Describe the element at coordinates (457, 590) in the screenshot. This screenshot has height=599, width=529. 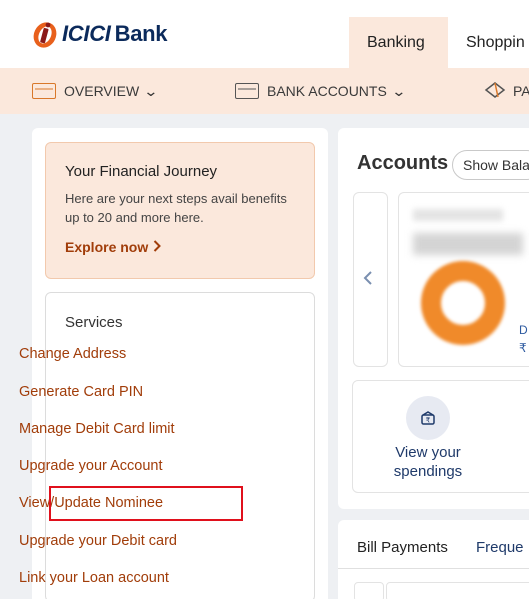
I see `bill-card` at that location.